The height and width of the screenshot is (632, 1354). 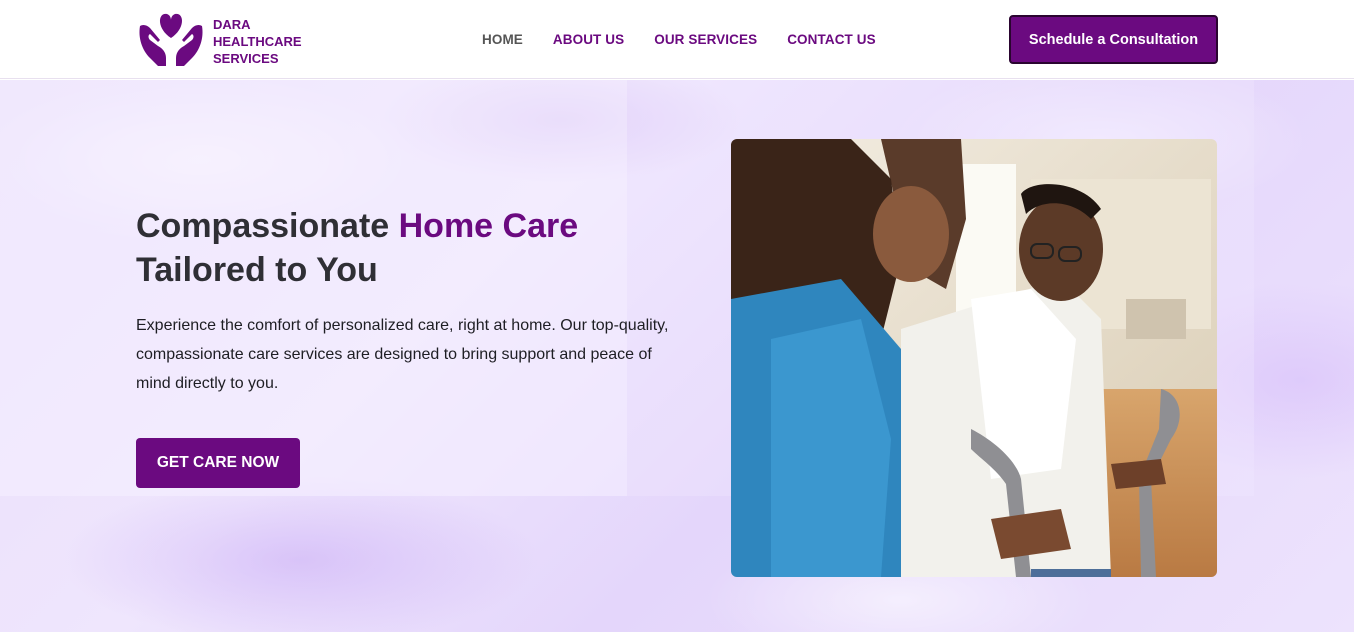 What do you see at coordinates (588, 39) in the screenshot?
I see `nav-about-us: ABOUT US` at bounding box center [588, 39].